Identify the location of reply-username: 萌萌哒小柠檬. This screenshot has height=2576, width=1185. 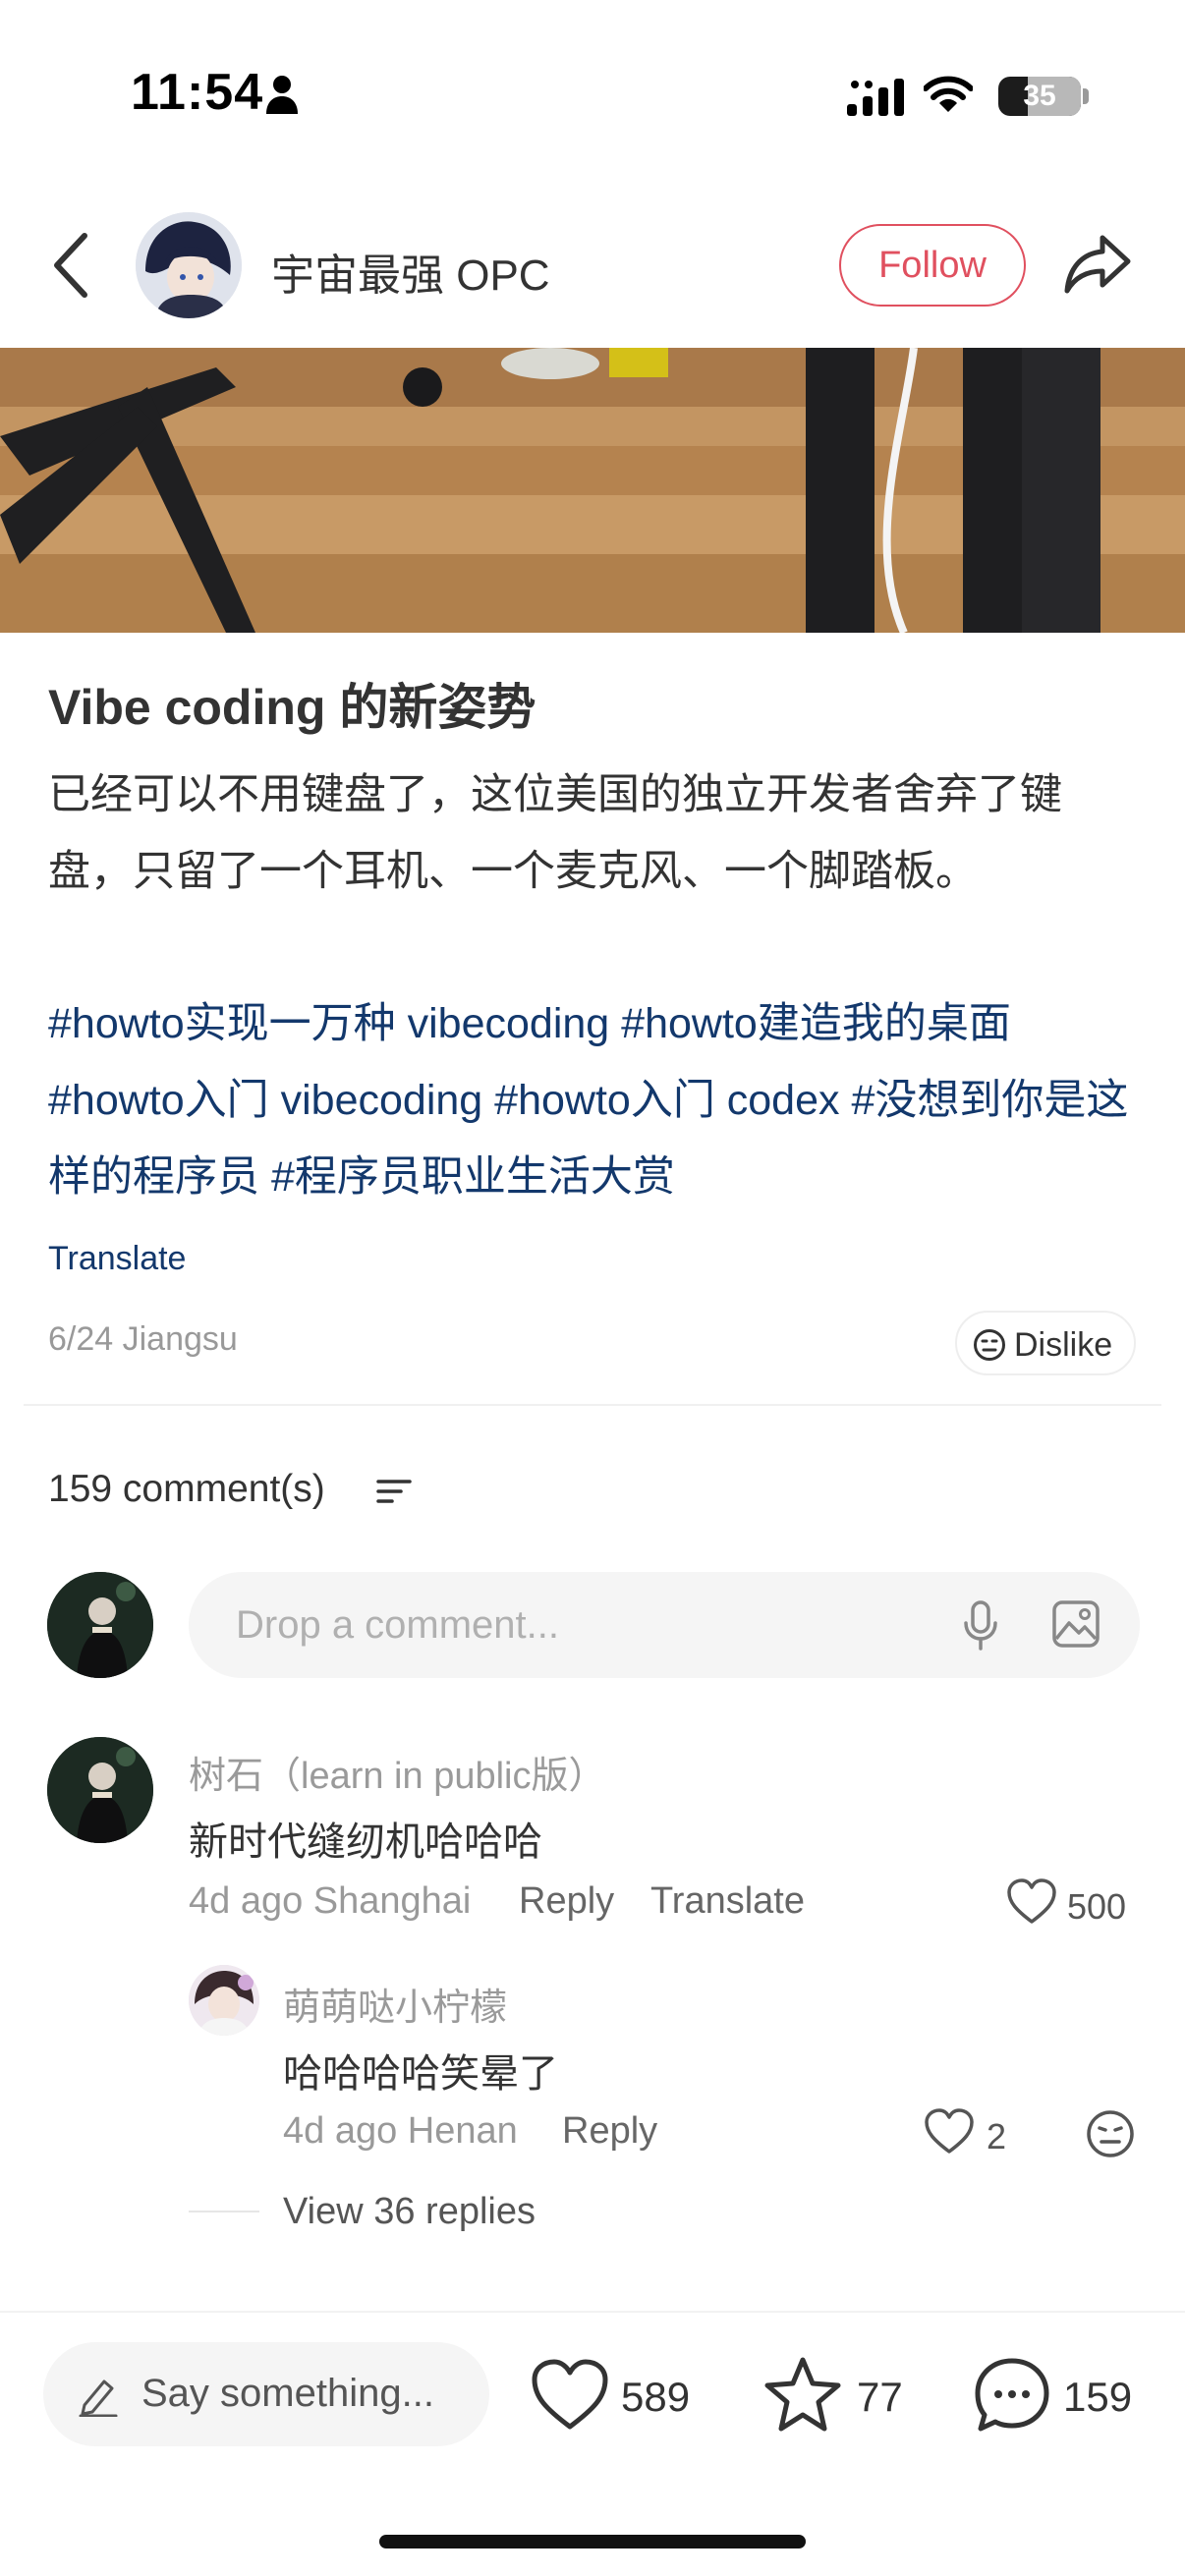
(395, 2004).